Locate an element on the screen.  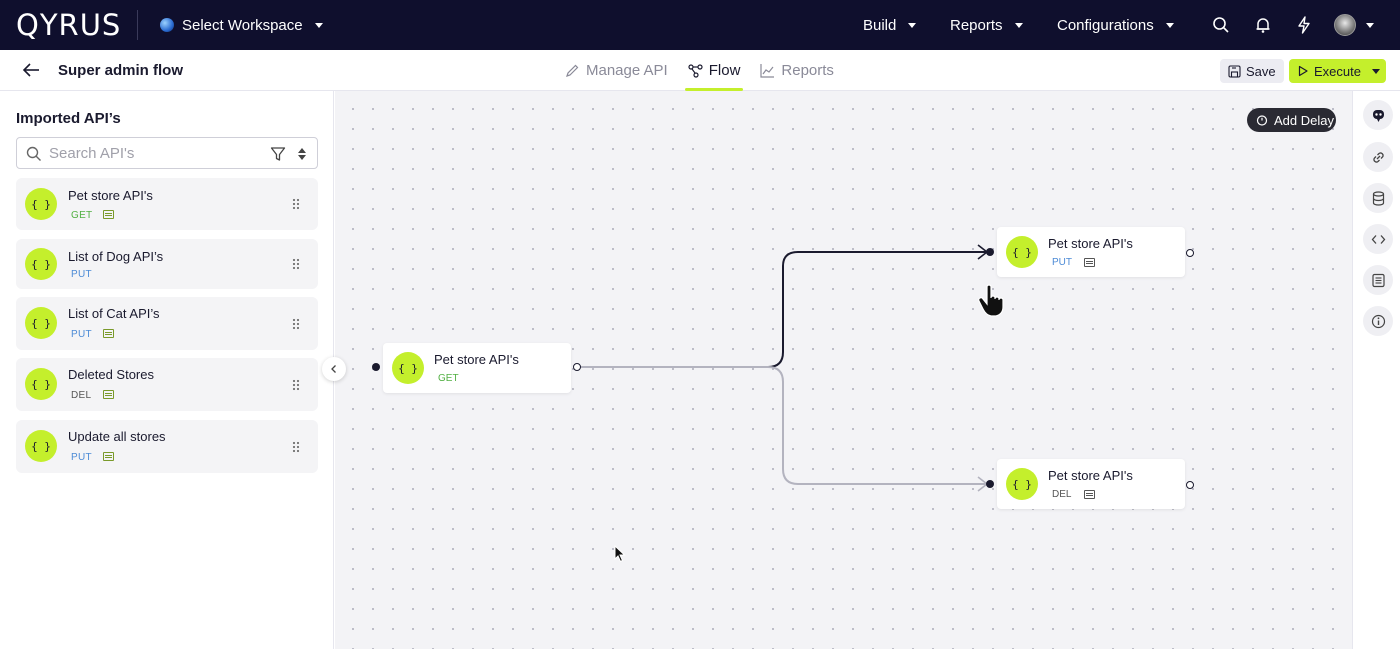
save-button: Save is located at coordinates (1252, 71).